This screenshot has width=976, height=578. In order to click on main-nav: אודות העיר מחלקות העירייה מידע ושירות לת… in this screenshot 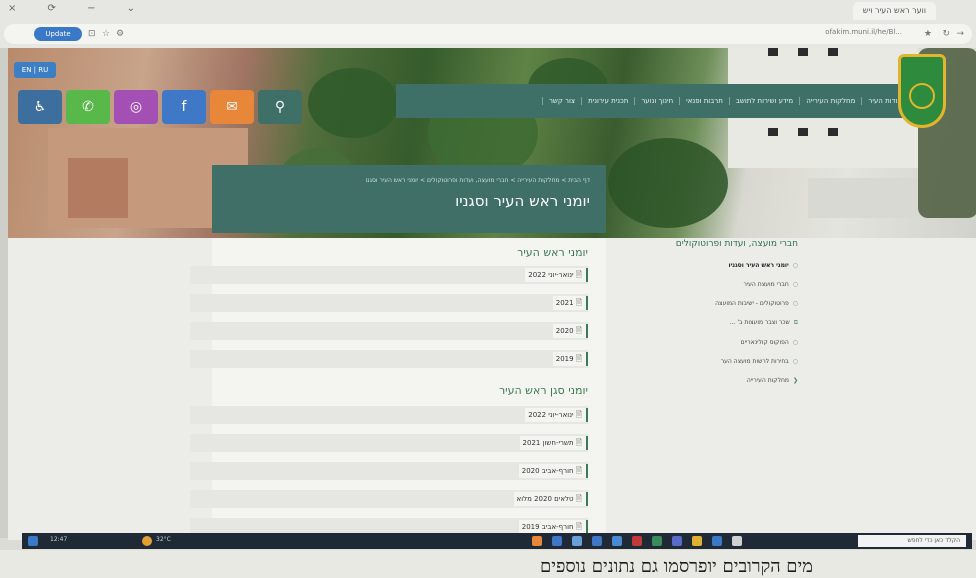, I will do `click(656, 101)`.